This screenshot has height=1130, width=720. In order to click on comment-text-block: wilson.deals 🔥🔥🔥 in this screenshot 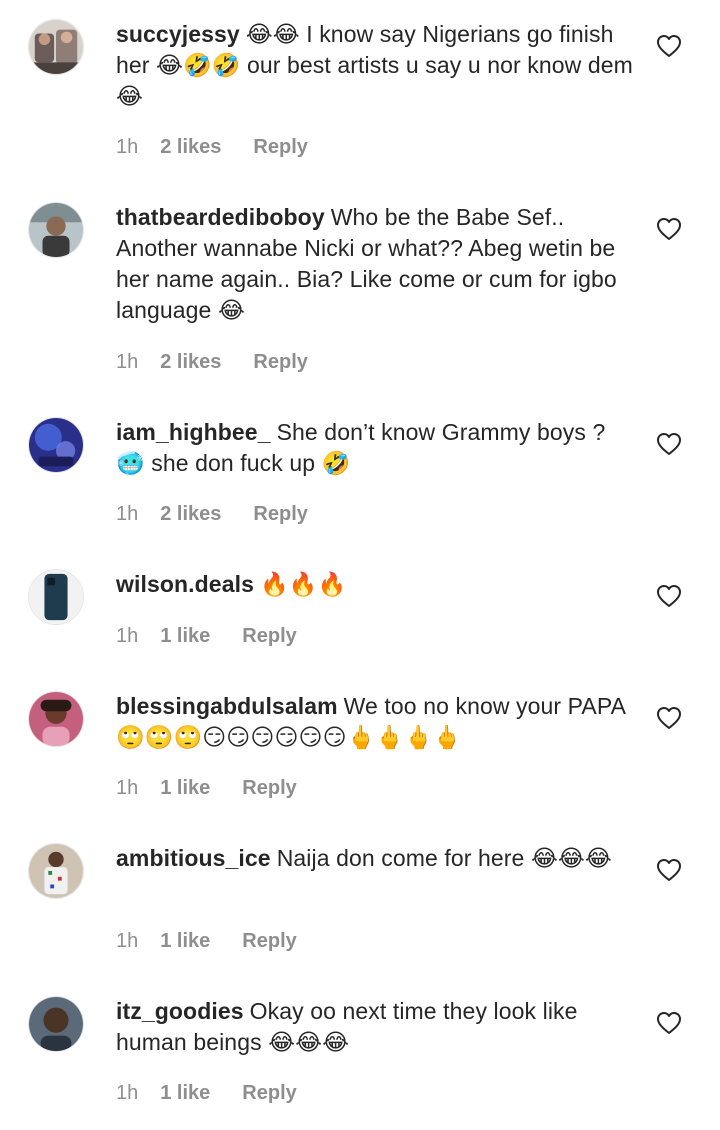, I will do `click(376, 584)`.